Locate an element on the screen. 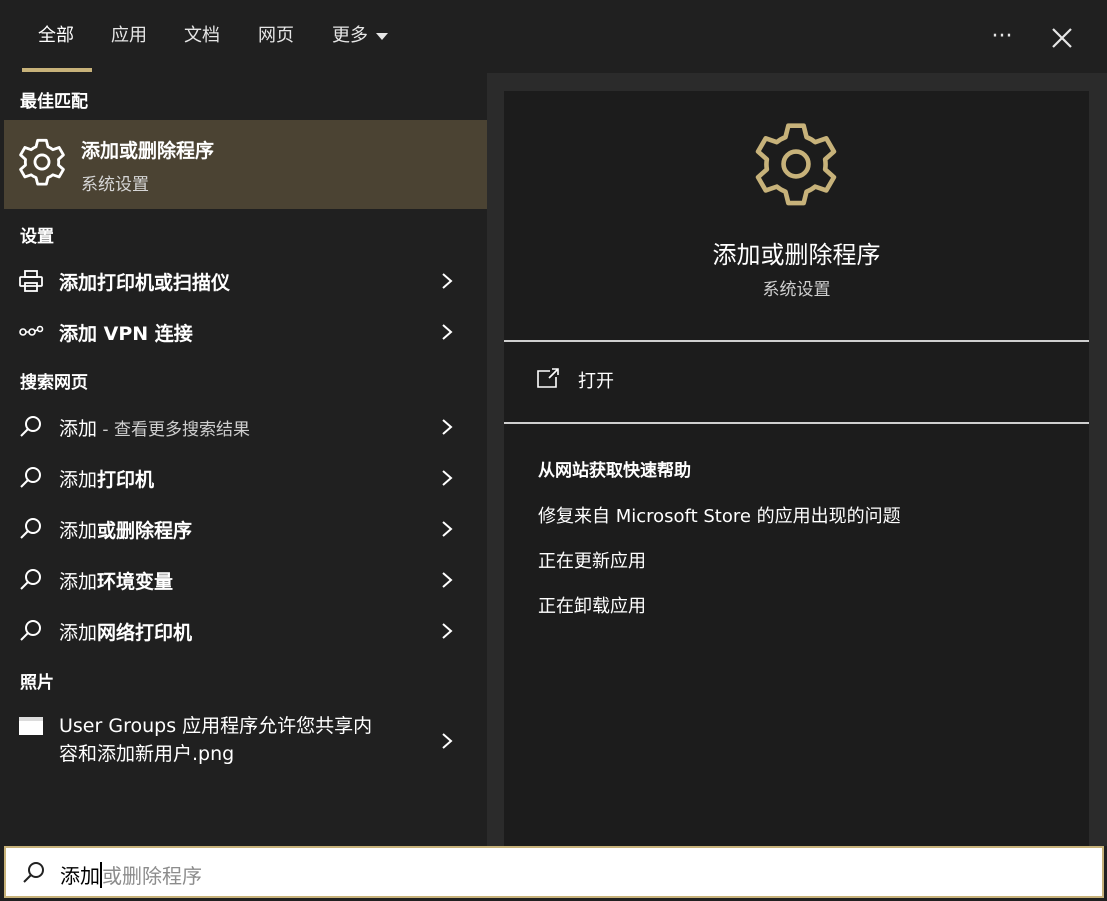 The width and height of the screenshot is (1107, 901). tab-documents: 文档 is located at coordinates (202, 37).